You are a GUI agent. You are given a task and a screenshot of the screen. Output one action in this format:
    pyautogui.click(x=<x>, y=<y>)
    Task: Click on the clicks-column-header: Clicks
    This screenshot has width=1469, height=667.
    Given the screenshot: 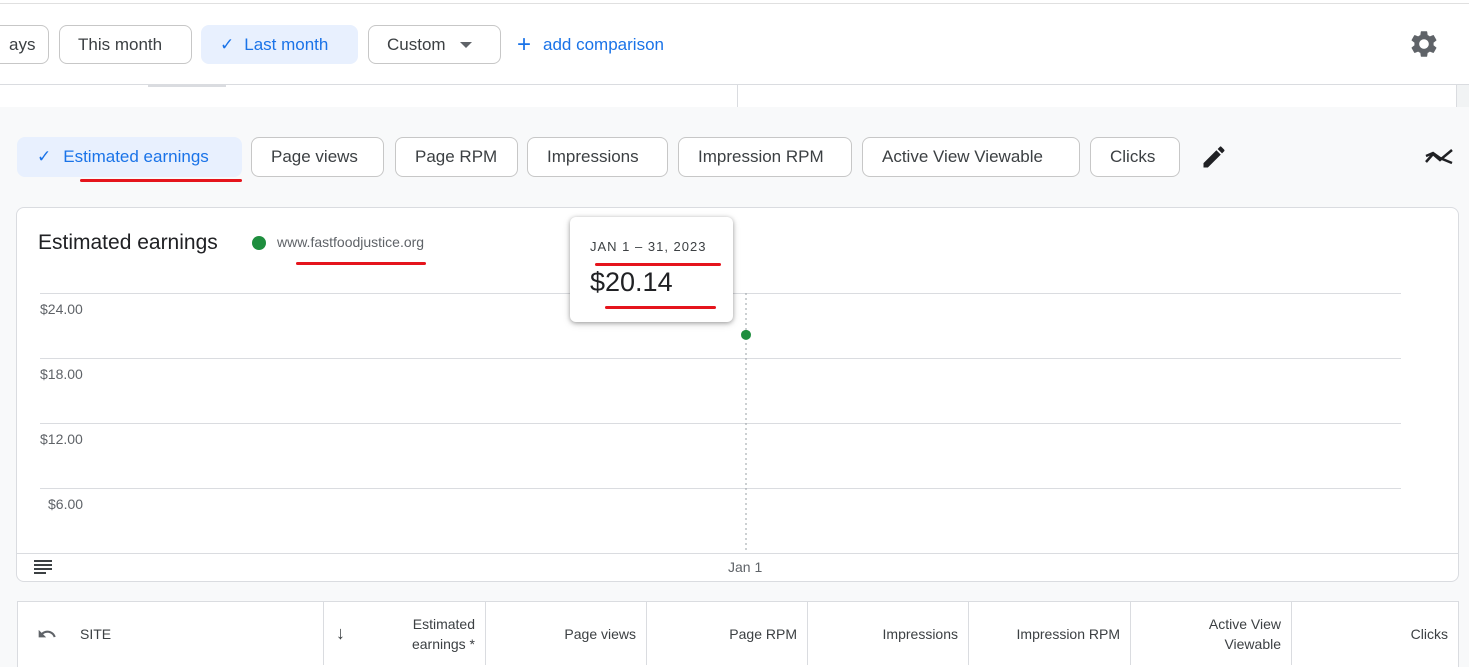 What is the action you would take?
    pyautogui.click(x=1375, y=633)
    